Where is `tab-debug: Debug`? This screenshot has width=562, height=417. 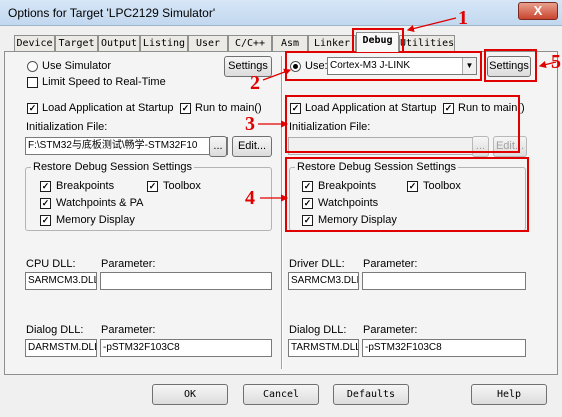 tab-debug: Debug is located at coordinates (377, 42).